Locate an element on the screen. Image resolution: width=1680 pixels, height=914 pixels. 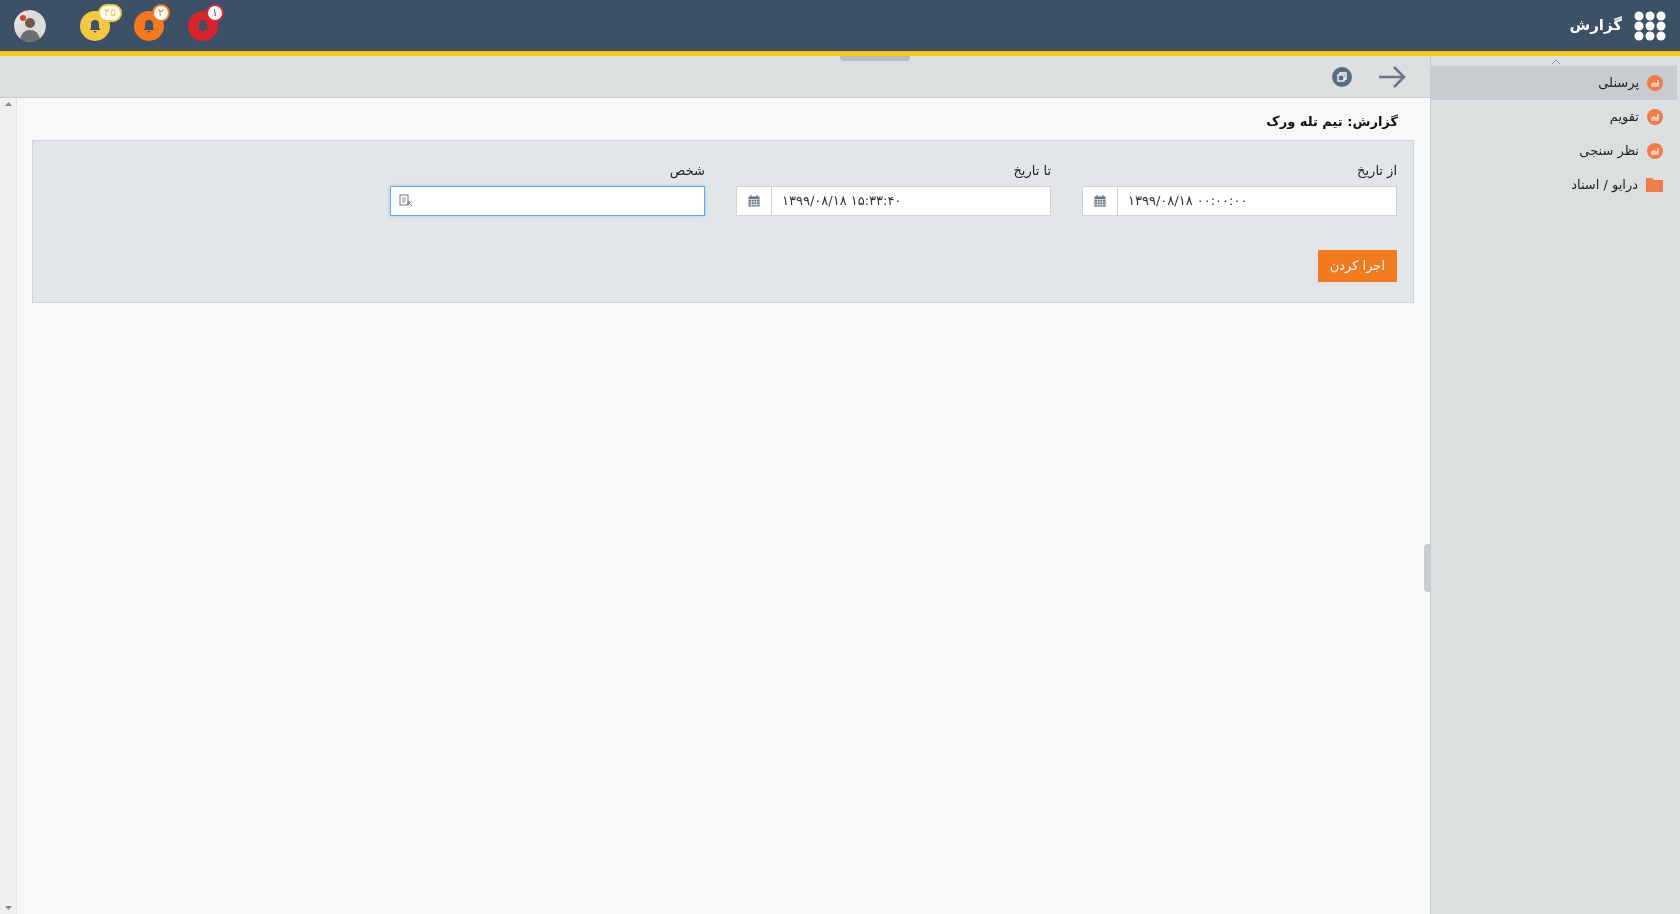
sidebar-item: تقویم is located at coordinates (1554, 117).